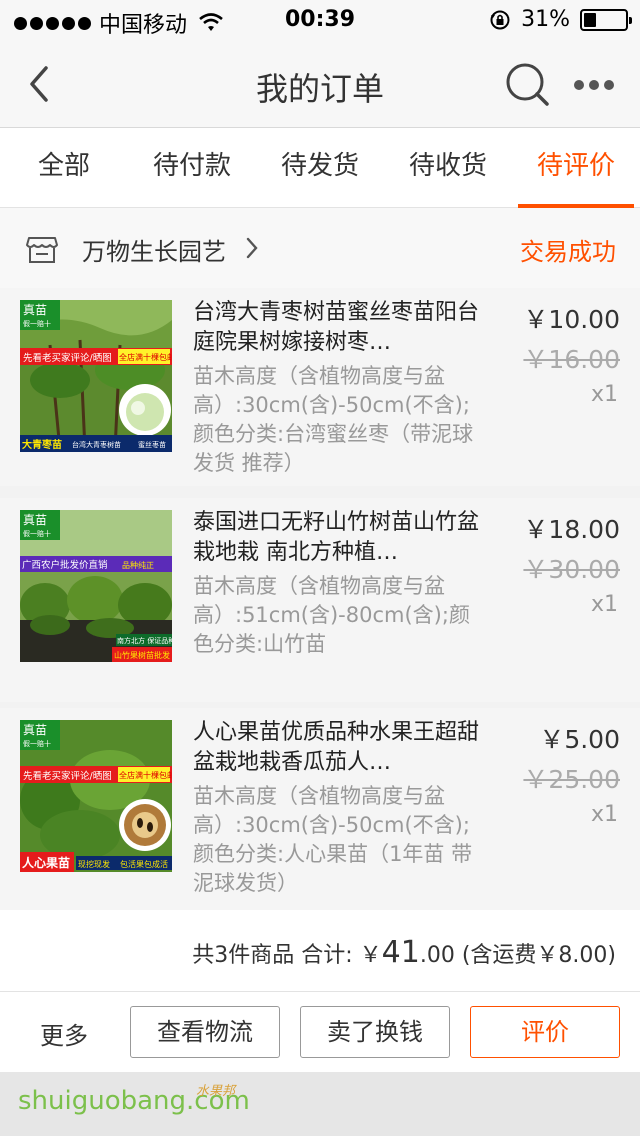  I want to click on product-sku: 苗木高度（含植物高度与盆高）:51cm(含)-80cm(含);颜色分类:山竹苗, so click(331, 615).